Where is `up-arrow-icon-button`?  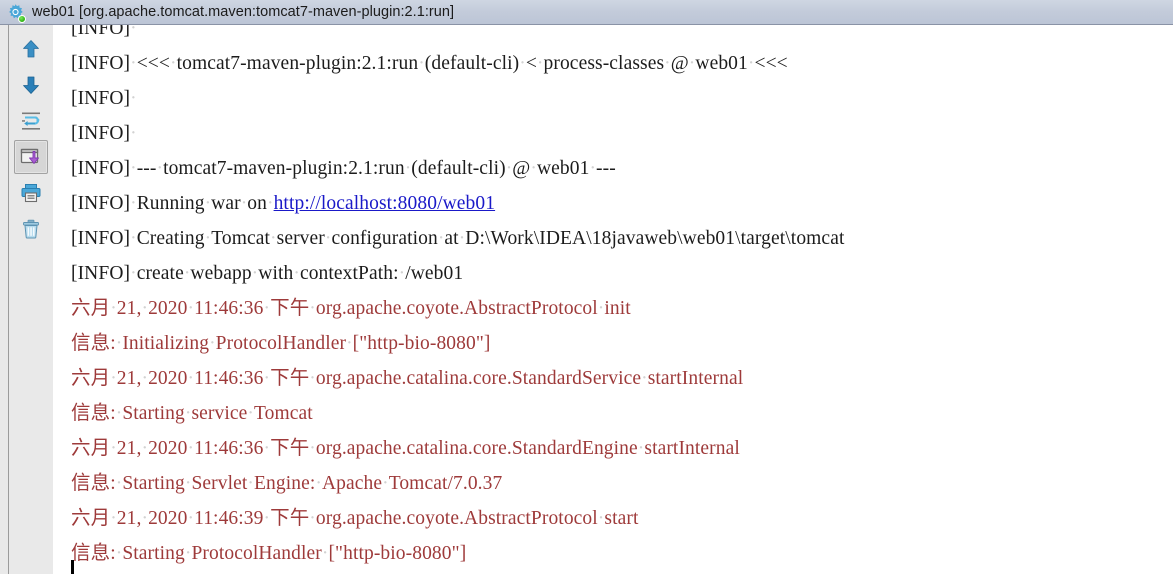
up-arrow-icon-button is located at coordinates (31, 49).